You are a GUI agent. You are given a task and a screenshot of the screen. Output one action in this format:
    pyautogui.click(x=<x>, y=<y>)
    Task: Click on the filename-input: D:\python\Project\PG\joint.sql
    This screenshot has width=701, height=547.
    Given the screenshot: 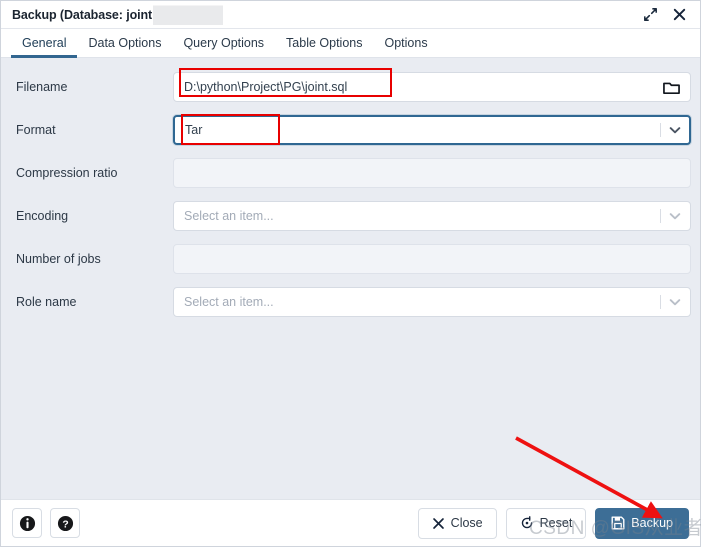 What is the action you would take?
    pyautogui.click(x=432, y=87)
    